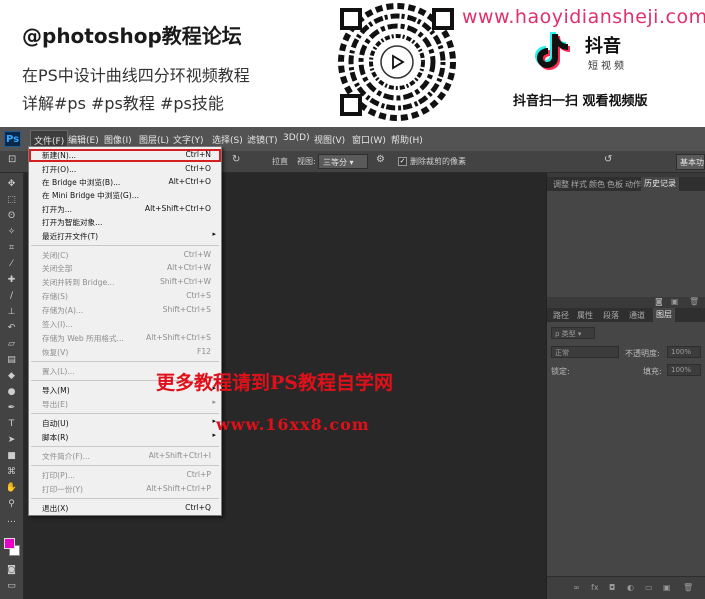  Describe the element at coordinates (11, 264) in the screenshot. I see `eyedropper-tool-icon: ⁄` at that location.